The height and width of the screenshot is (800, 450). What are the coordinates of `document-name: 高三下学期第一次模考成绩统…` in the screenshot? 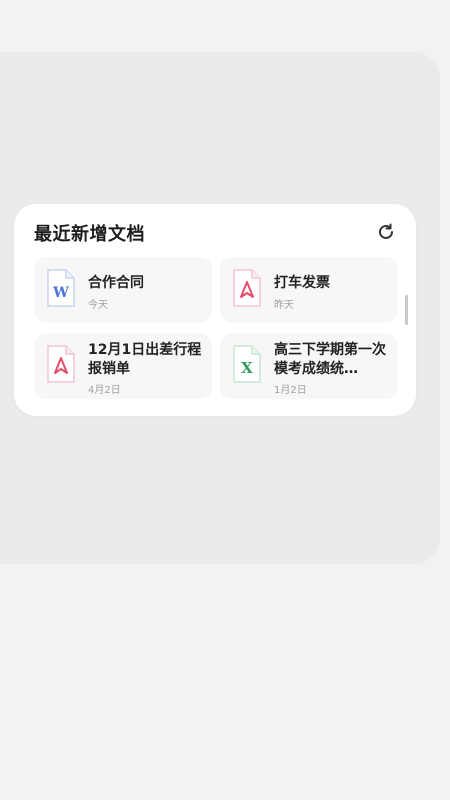 It's located at (330, 359).